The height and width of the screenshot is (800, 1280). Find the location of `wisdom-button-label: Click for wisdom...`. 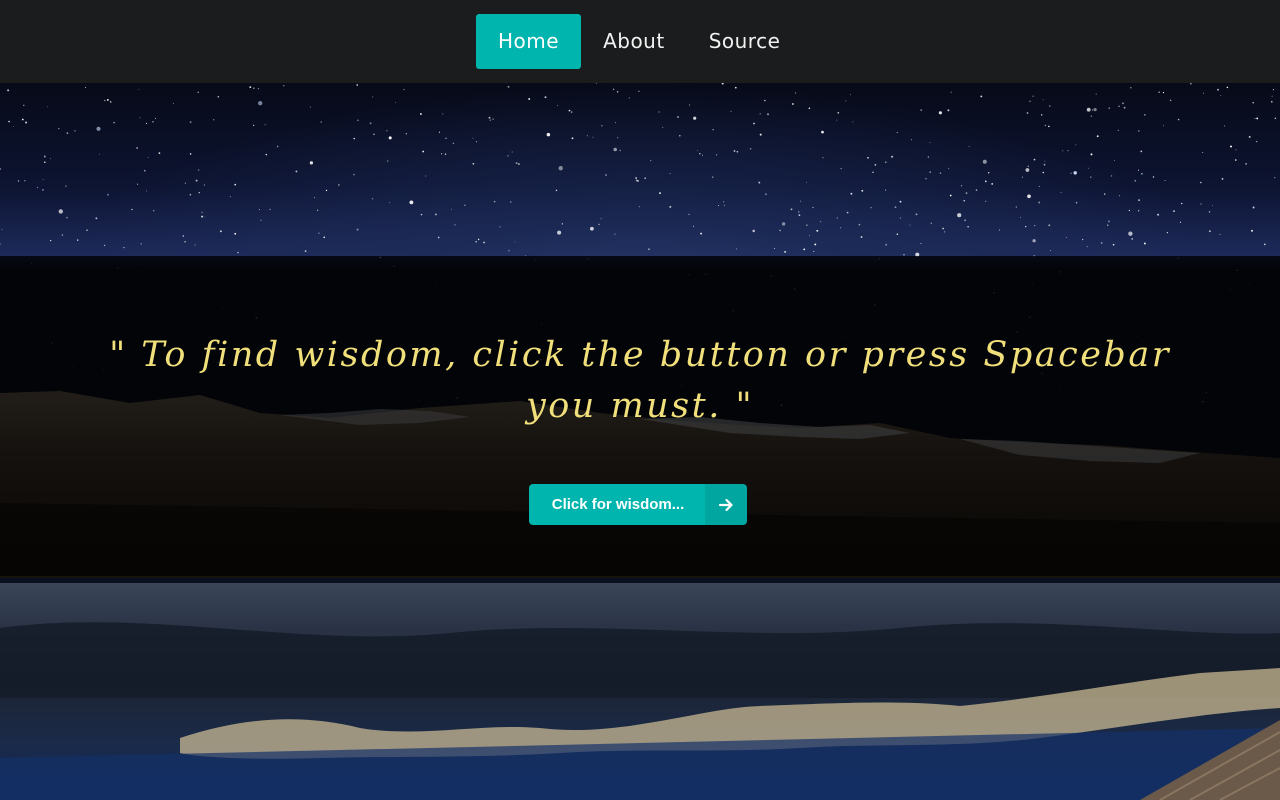

wisdom-button-label: Click for wisdom... is located at coordinates (618, 504).